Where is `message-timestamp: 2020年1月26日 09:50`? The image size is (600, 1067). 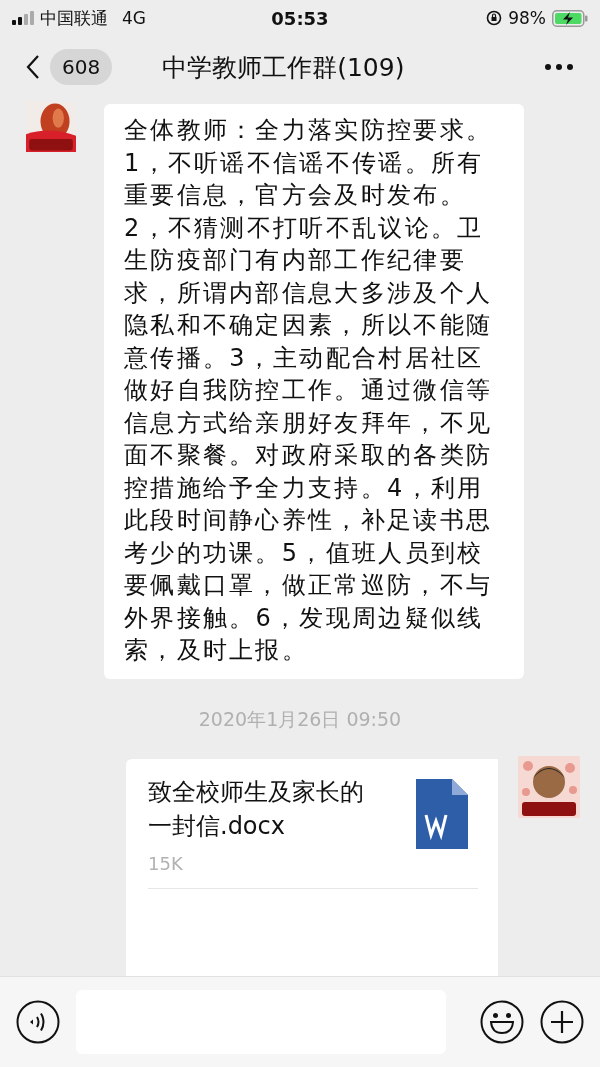 message-timestamp: 2020年1月26日 09:50 is located at coordinates (300, 719).